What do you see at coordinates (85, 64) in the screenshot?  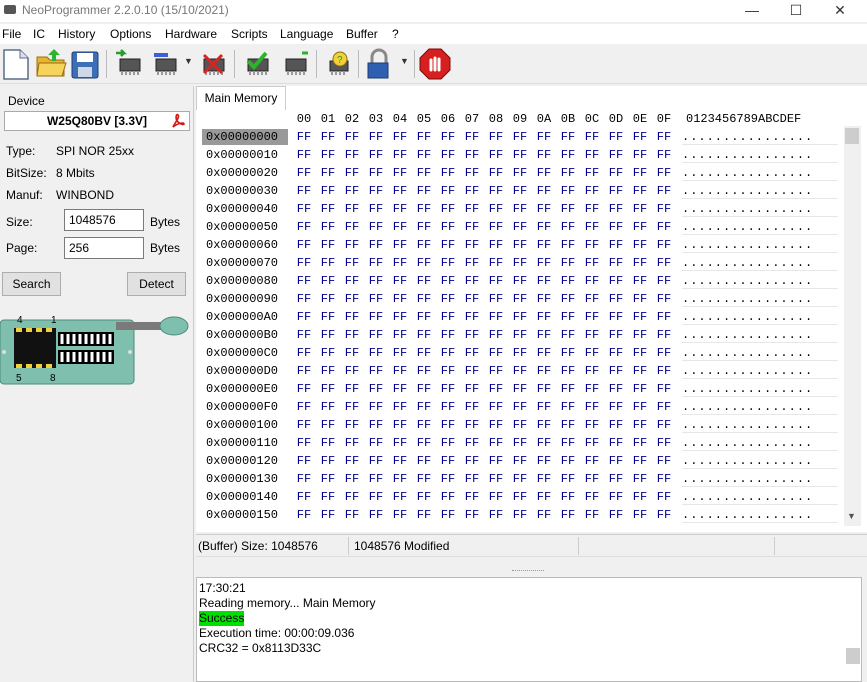 I see `save-disk-icon` at bounding box center [85, 64].